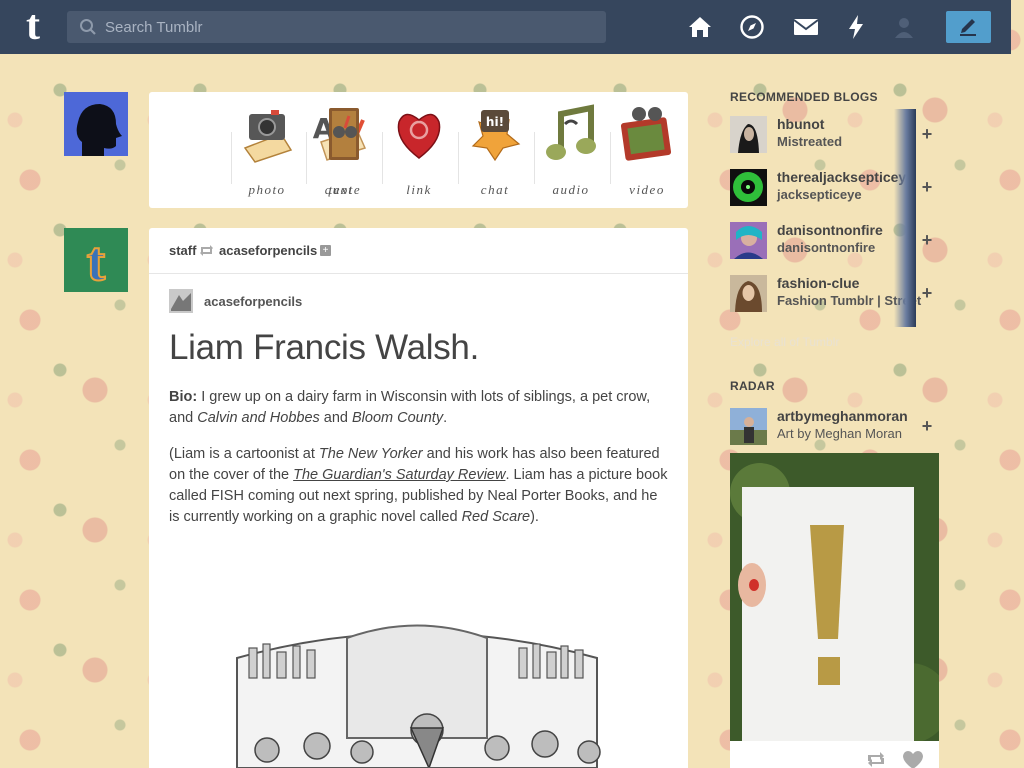  Describe the element at coordinates (253, 301) in the screenshot. I see `post-author: acaseforpencils` at that location.